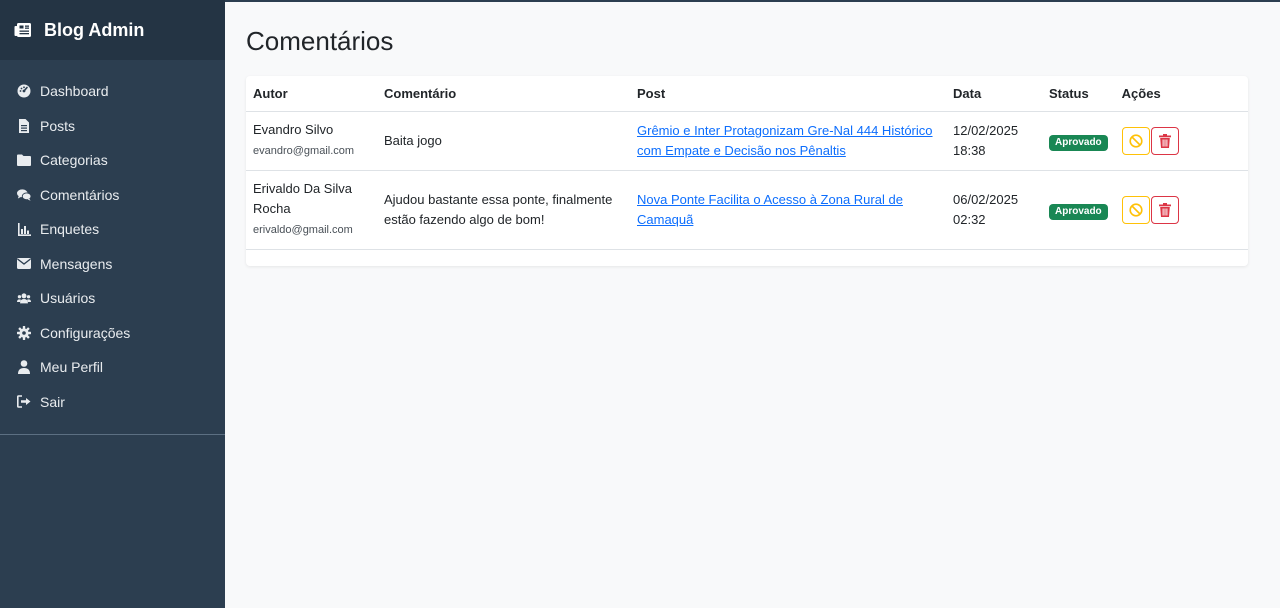  What do you see at coordinates (24, 298) in the screenshot?
I see `users-icon` at bounding box center [24, 298].